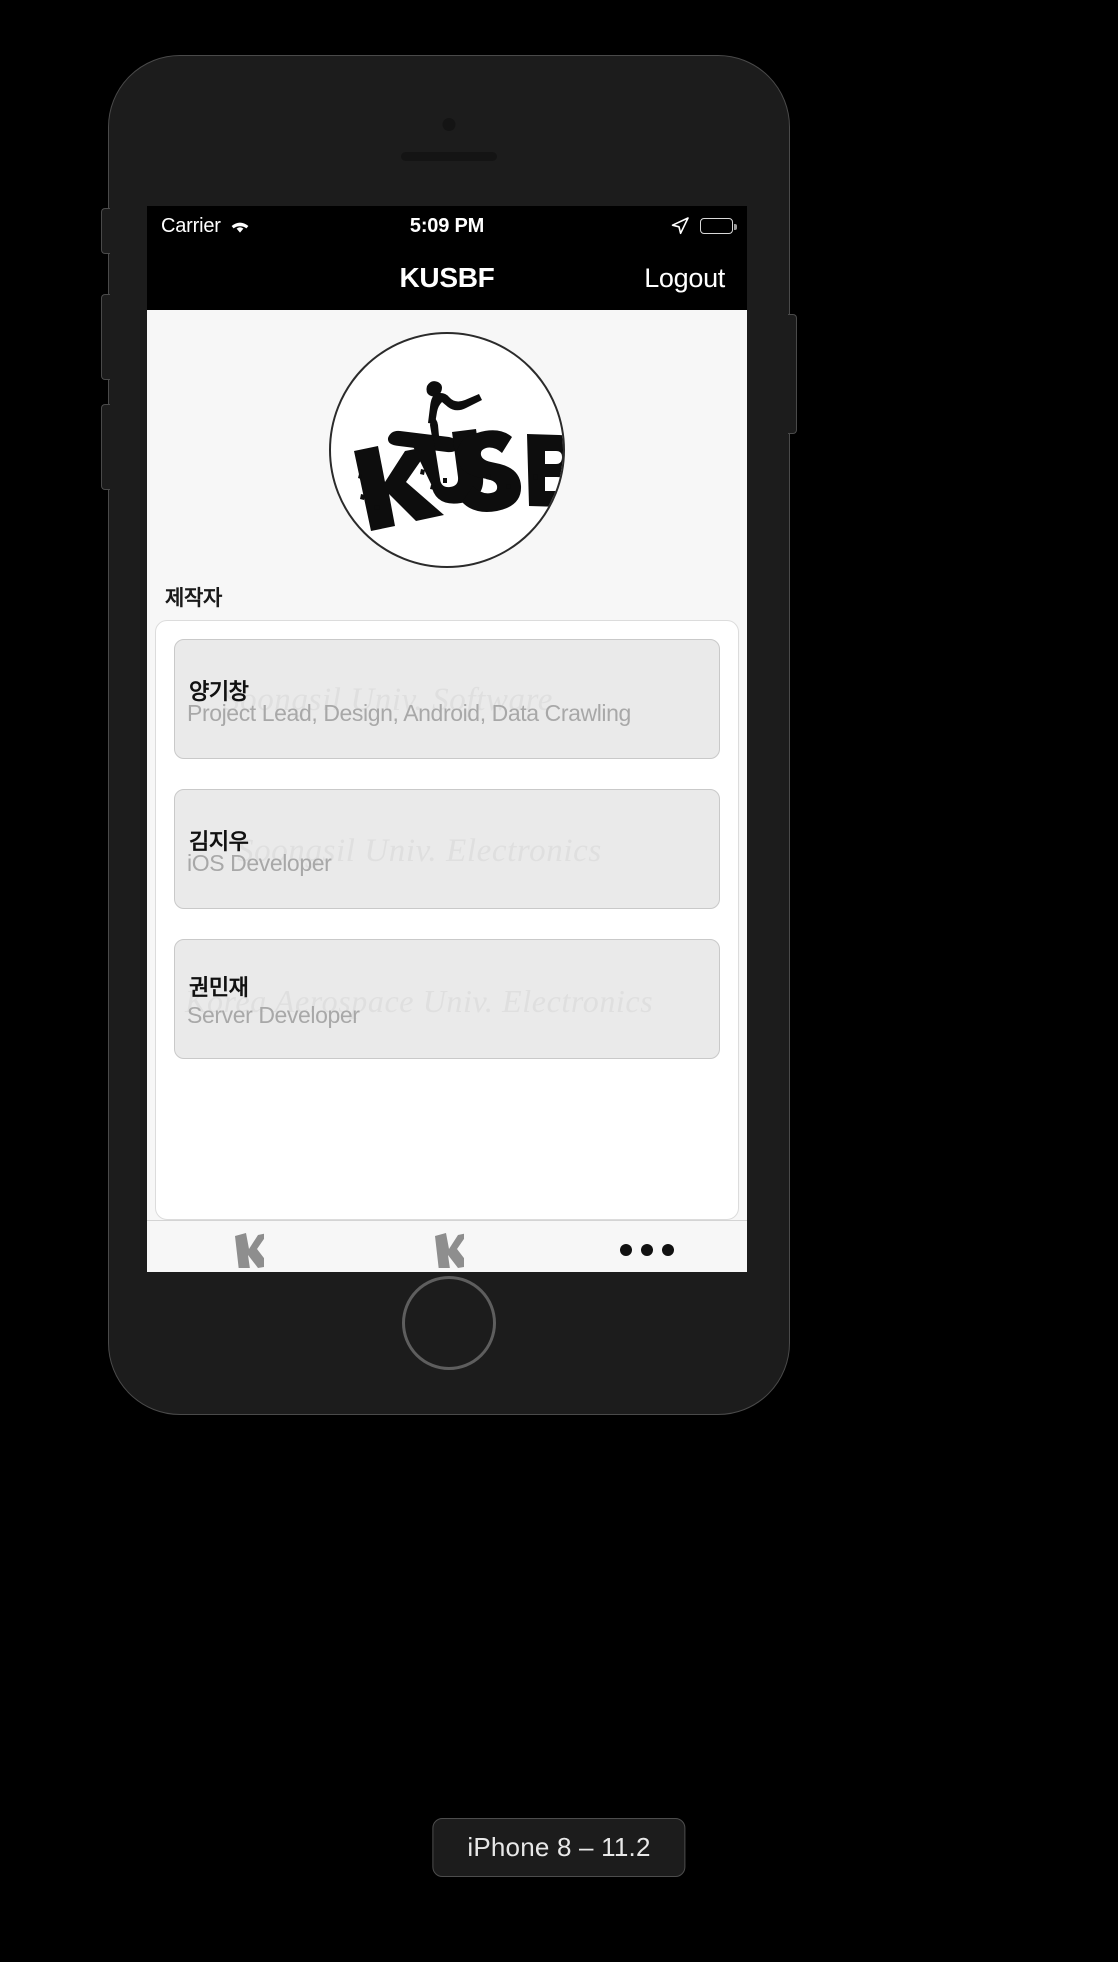  Describe the element at coordinates (449, 124) in the screenshot. I see `front-camera` at that location.